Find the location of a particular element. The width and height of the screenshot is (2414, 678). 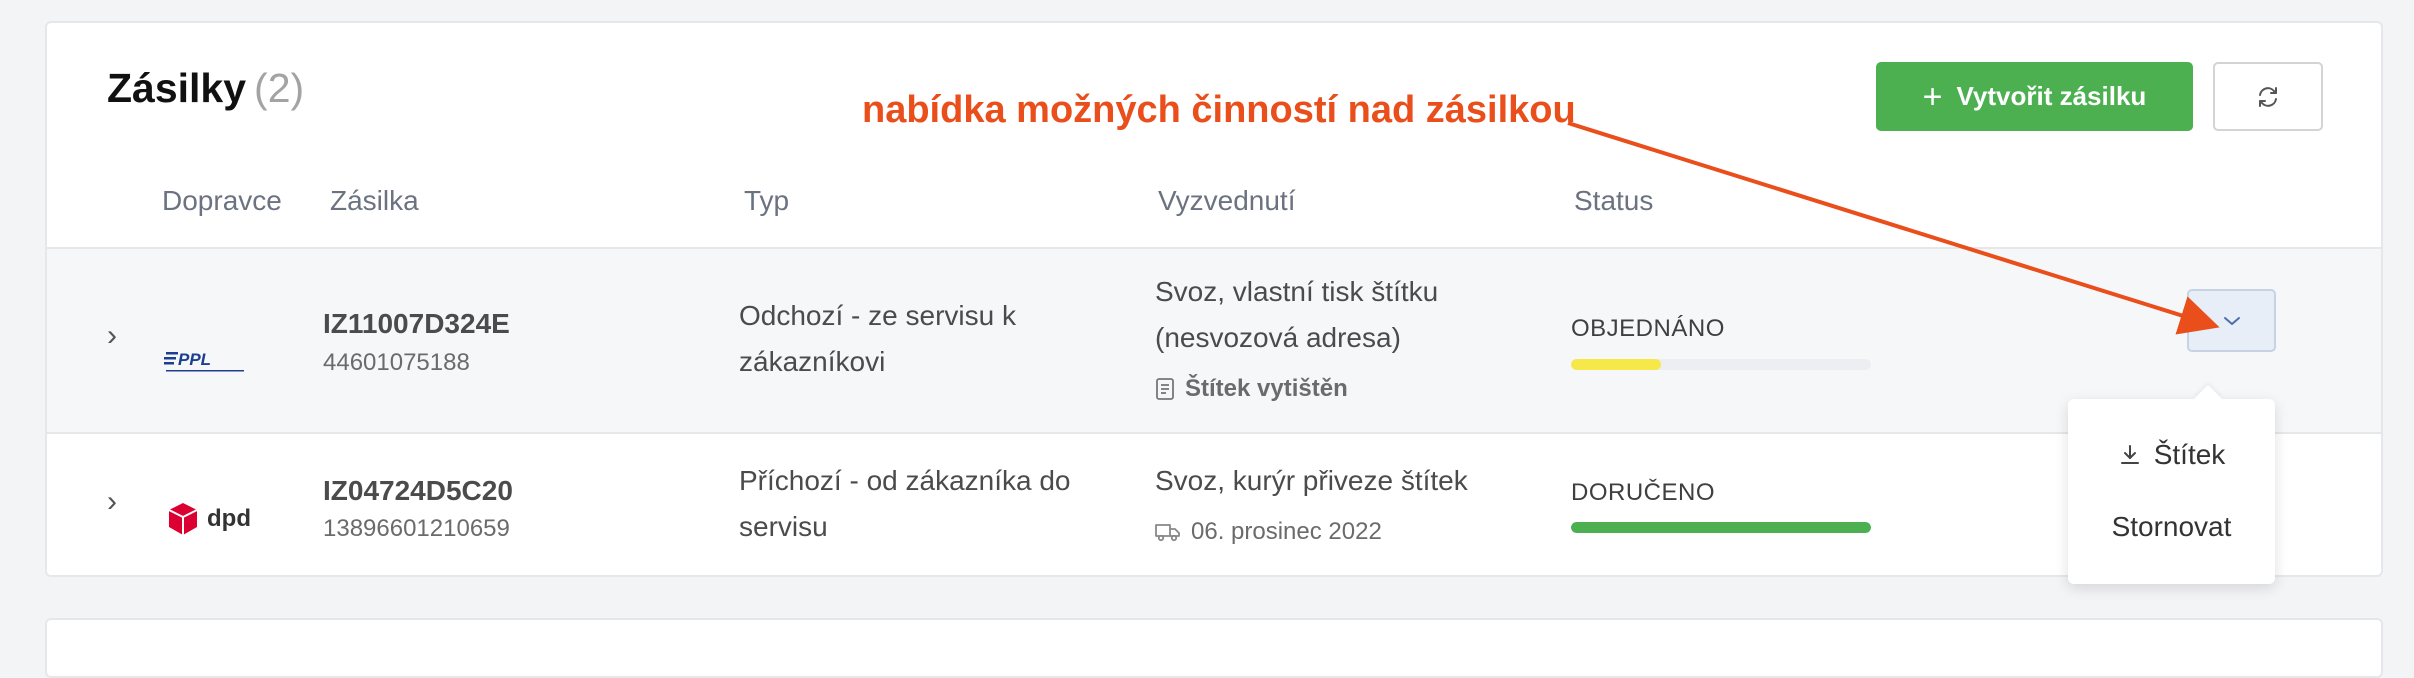

shipment-type: Odchozí - ze servisu k zákazníkovi is located at coordinates (877, 339).